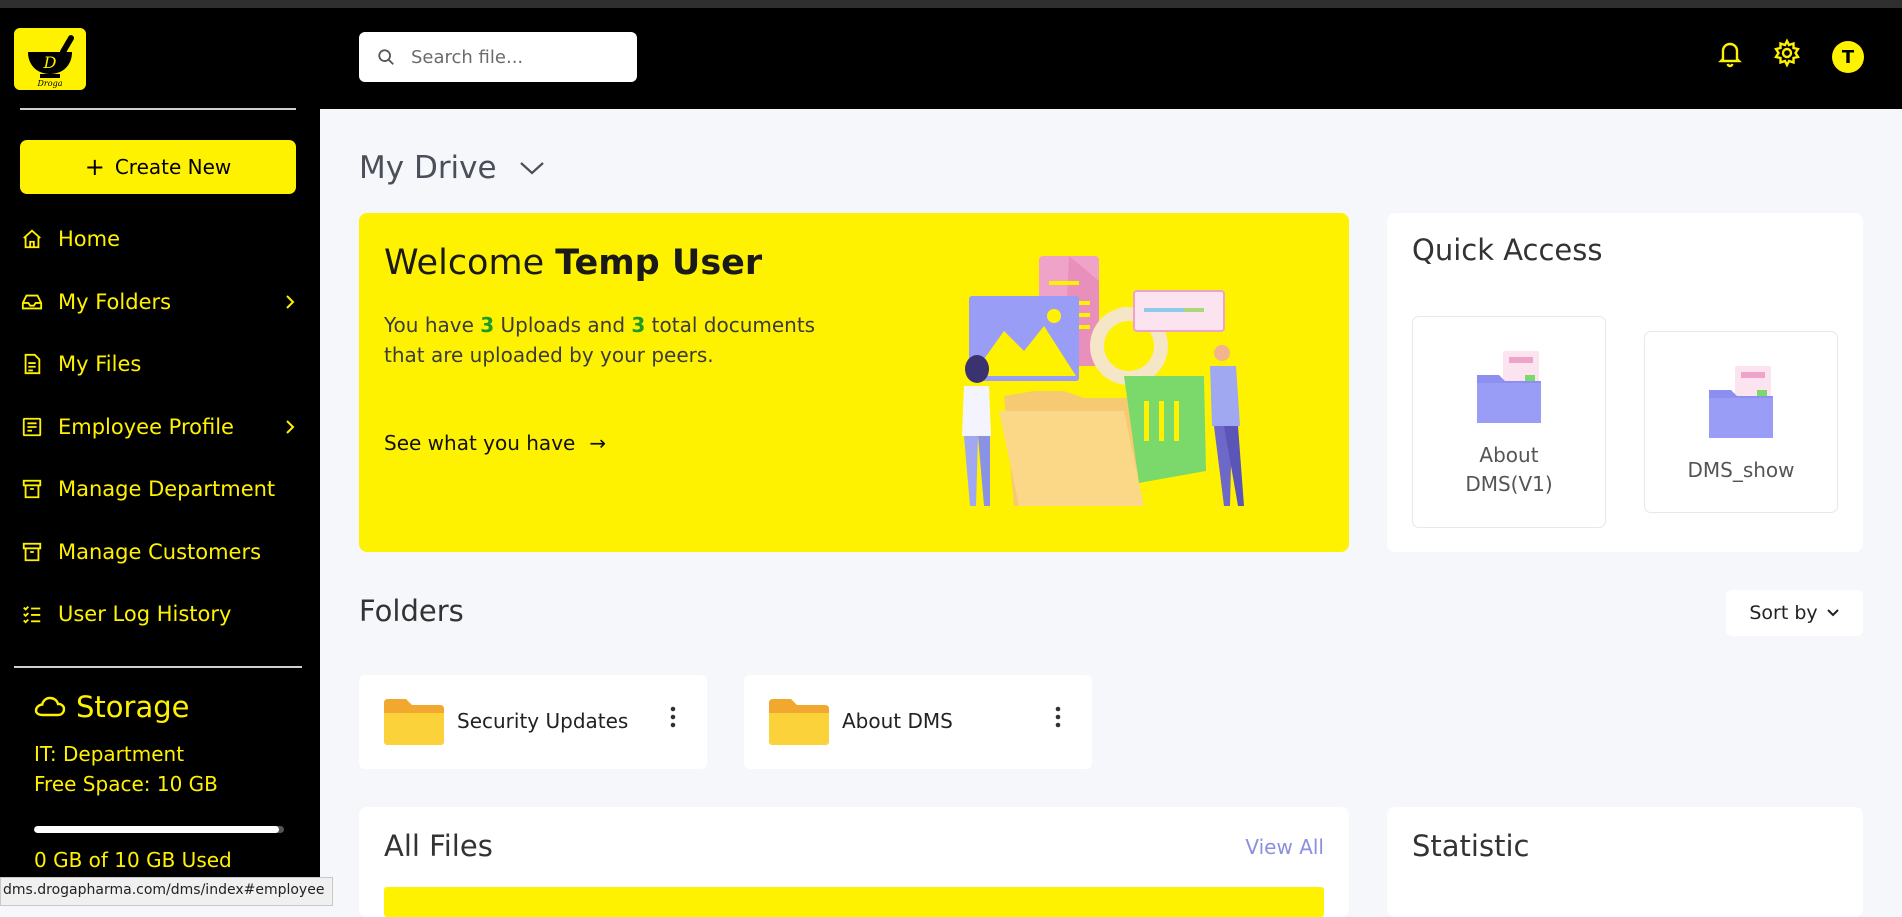  I want to click on folder-name: About DMS, so click(897, 721).